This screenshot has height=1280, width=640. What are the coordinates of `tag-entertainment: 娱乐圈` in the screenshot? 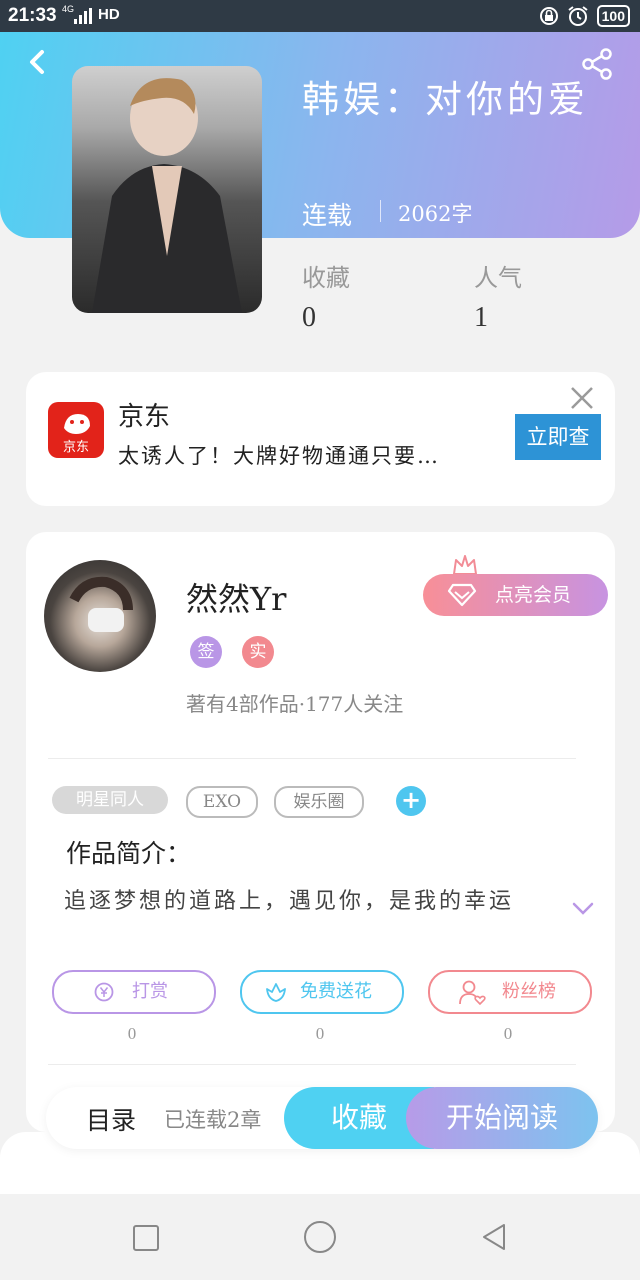 It's located at (319, 802).